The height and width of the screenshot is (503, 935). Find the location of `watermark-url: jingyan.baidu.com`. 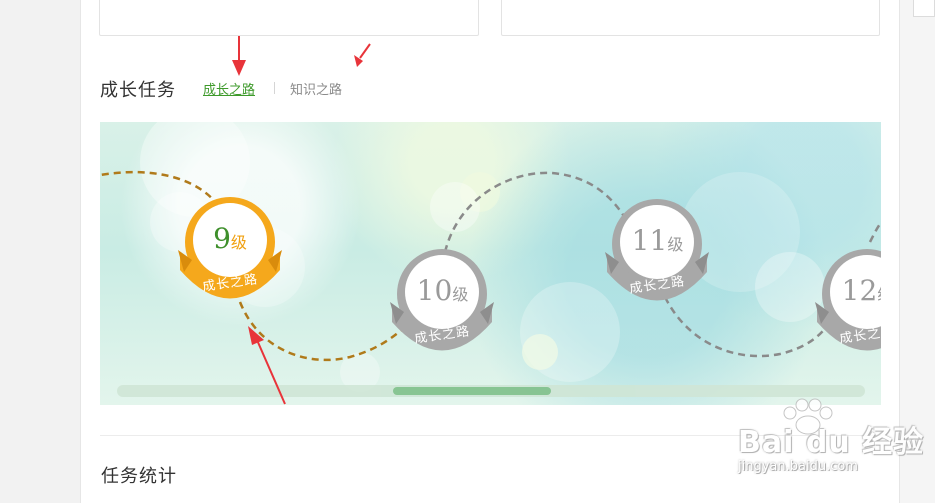

watermark-url: jingyan.baidu.com is located at coordinates (798, 466).